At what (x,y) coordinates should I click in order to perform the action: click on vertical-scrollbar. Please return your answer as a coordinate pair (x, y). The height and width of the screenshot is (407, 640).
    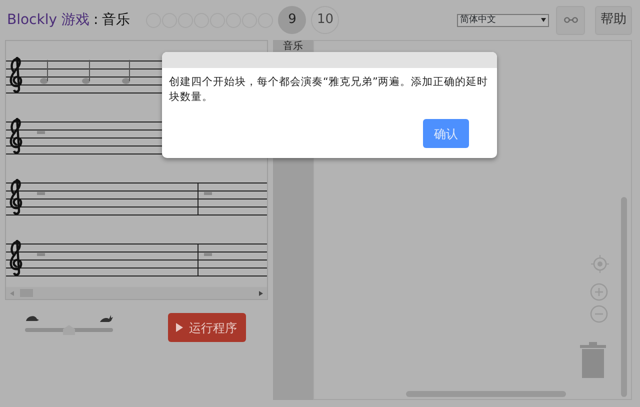
    Looking at the image, I should click on (624, 297).